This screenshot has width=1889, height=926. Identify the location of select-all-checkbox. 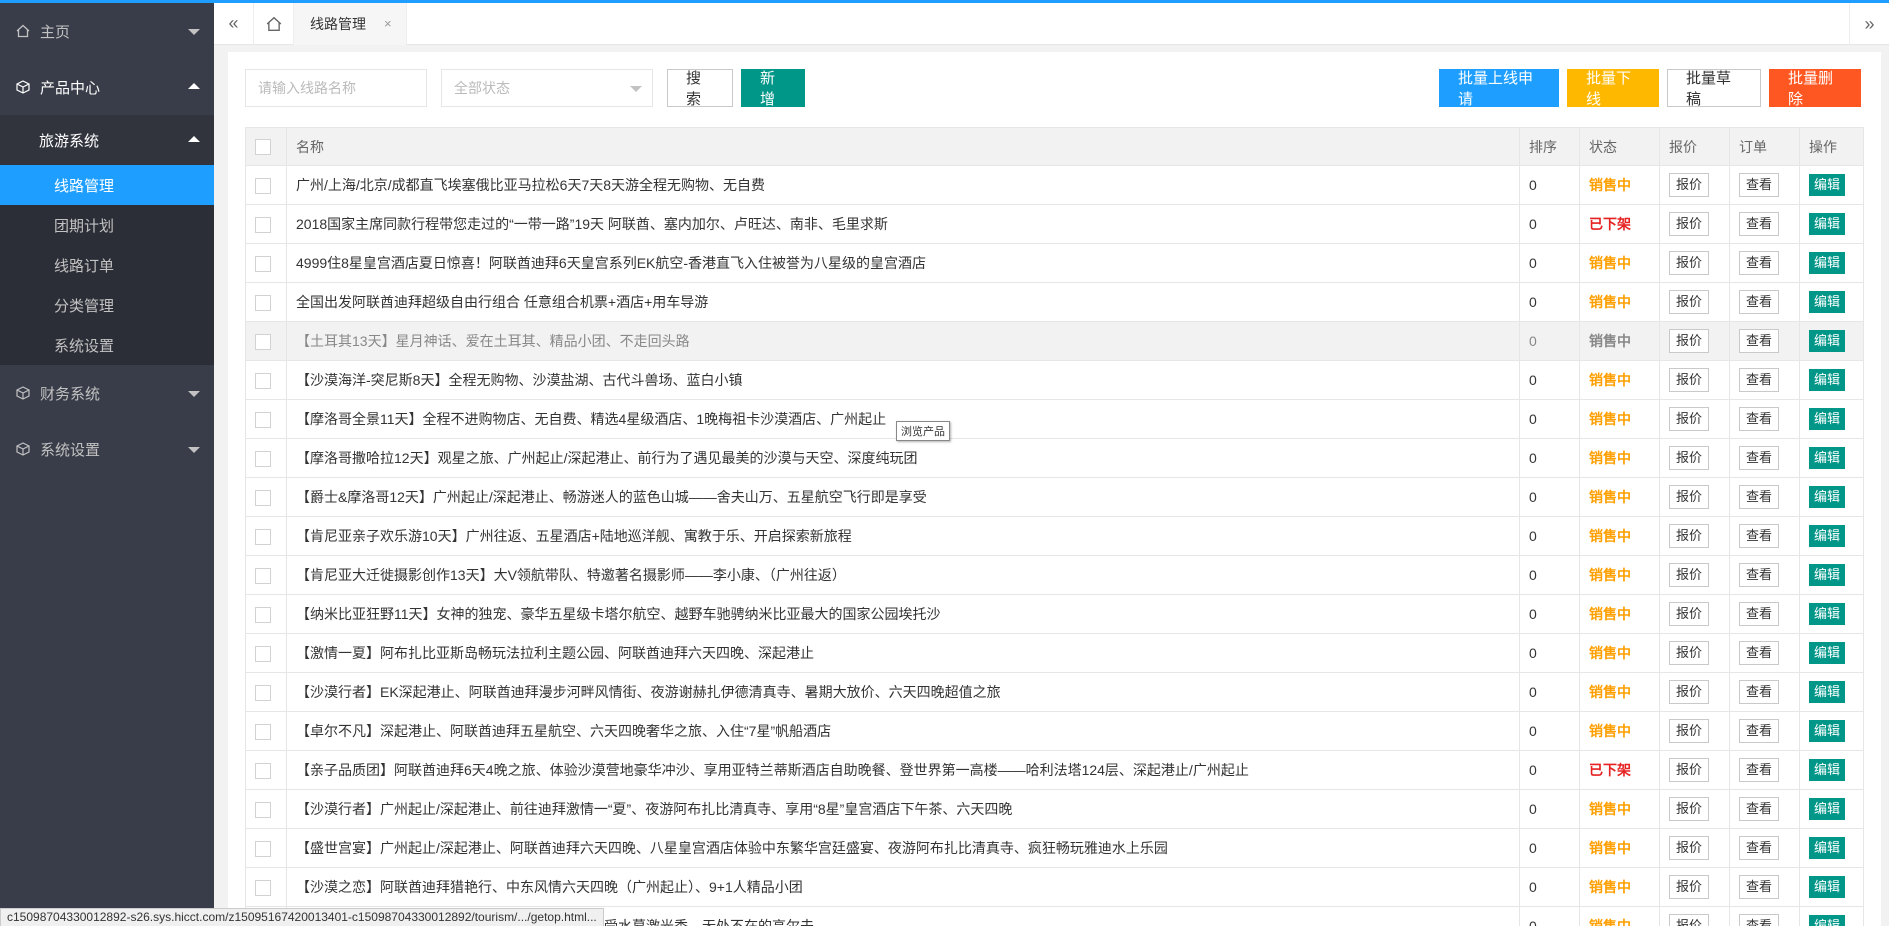
(263, 147).